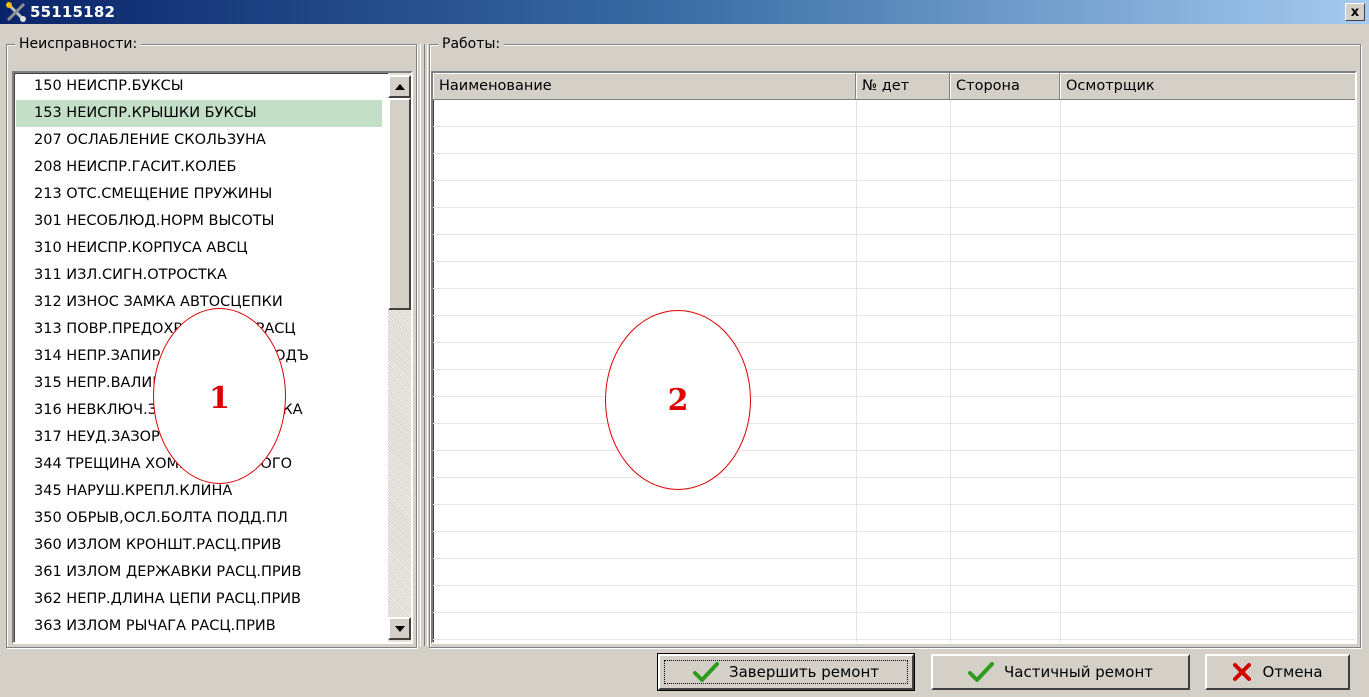 Image resolution: width=1369 pixels, height=697 pixels. I want to click on close-icon: x, so click(1355, 12).